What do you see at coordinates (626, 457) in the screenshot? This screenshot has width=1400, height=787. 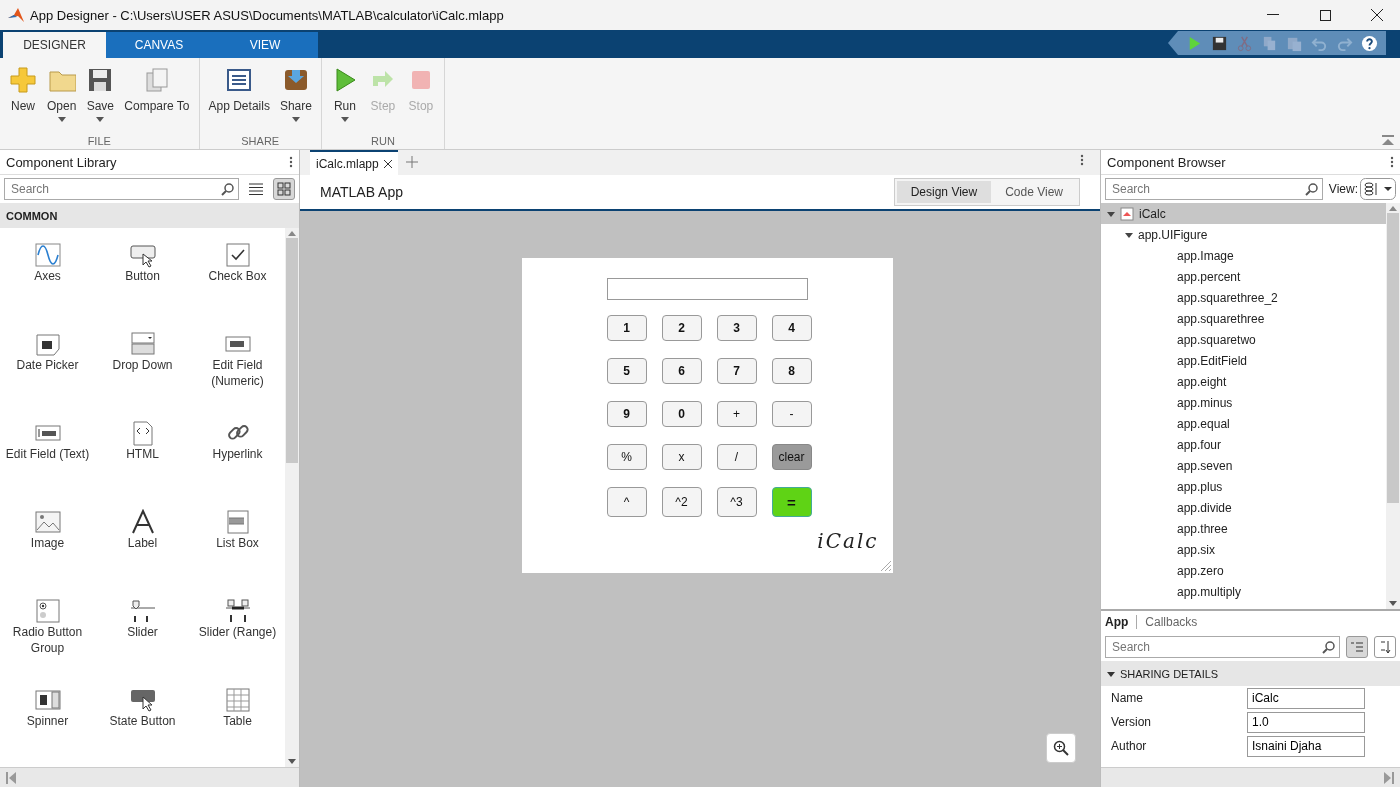 I see `calculator-key: %` at bounding box center [626, 457].